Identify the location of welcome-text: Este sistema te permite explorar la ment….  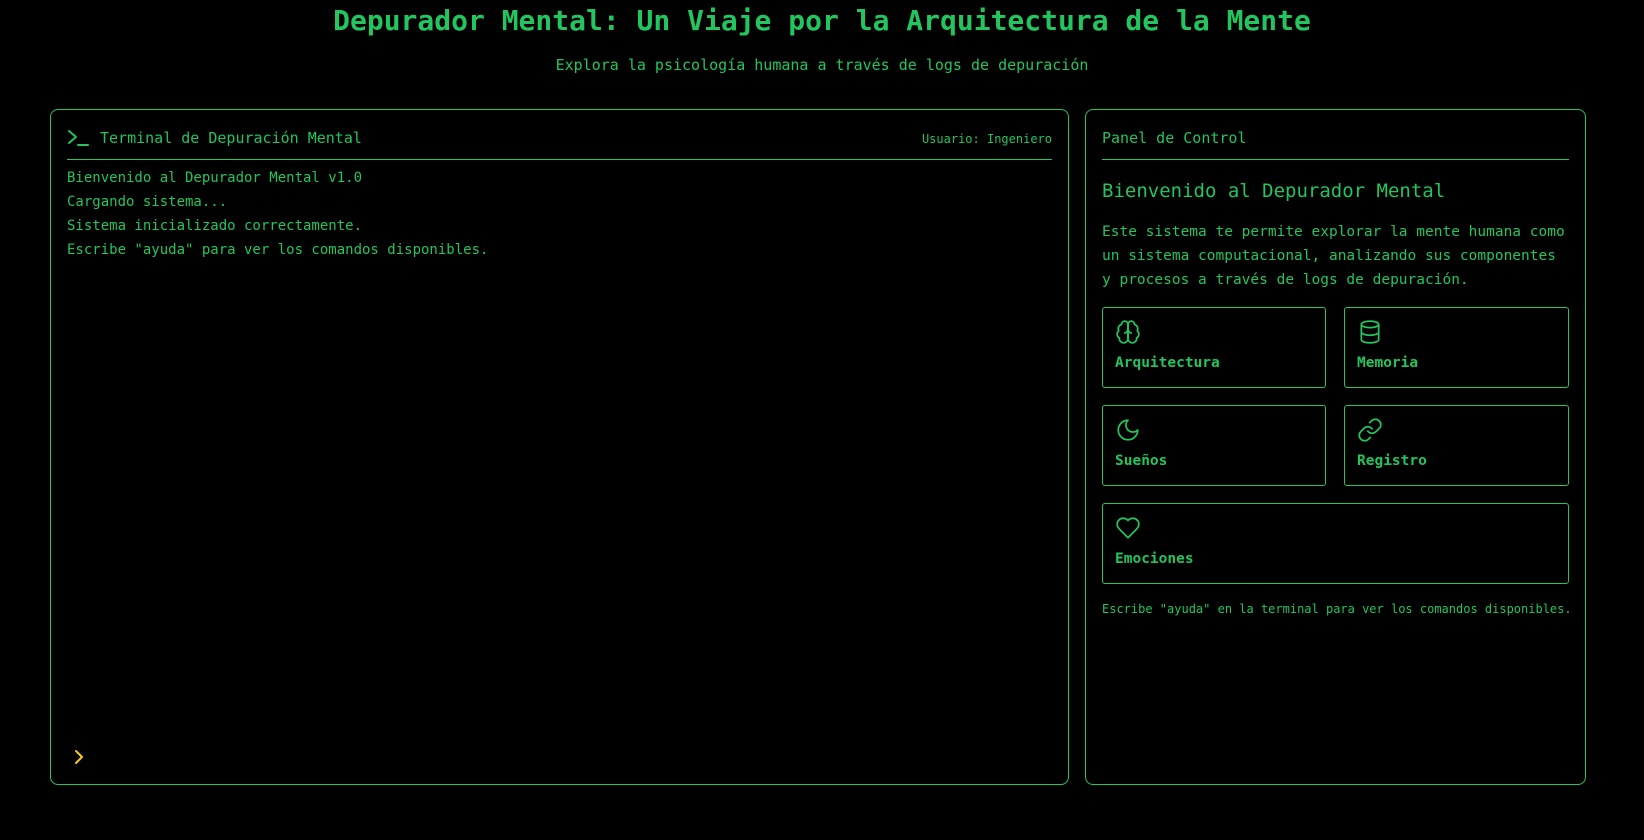
(1333, 256).